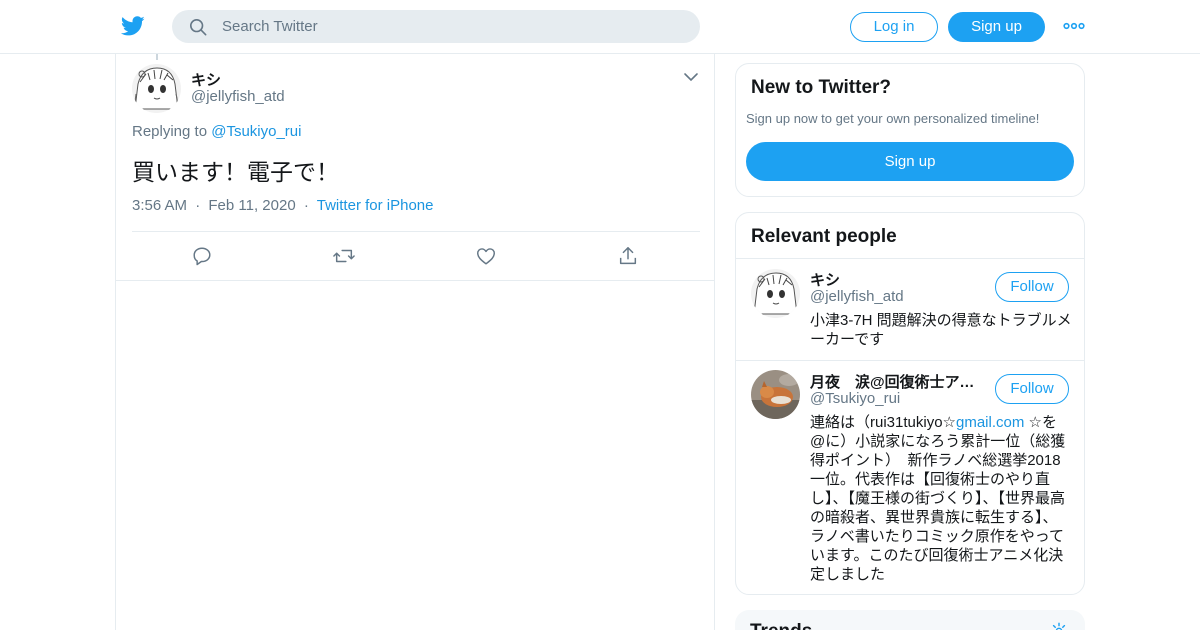 The height and width of the screenshot is (630, 1200). What do you see at coordinates (895, 381) in the screenshot?
I see `person-name: 月夜 涙@回復術士アニメ化決定` at bounding box center [895, 381].